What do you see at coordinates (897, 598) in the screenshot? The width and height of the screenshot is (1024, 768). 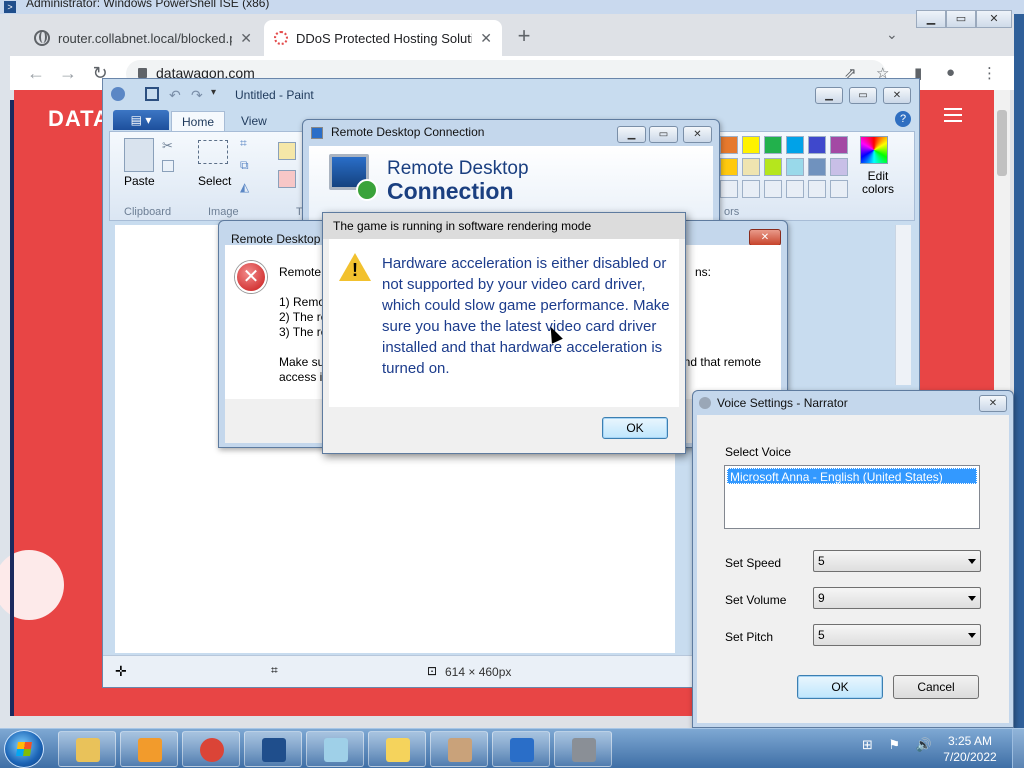 I see `volume-select: 9` at bounding box center [897, 598].